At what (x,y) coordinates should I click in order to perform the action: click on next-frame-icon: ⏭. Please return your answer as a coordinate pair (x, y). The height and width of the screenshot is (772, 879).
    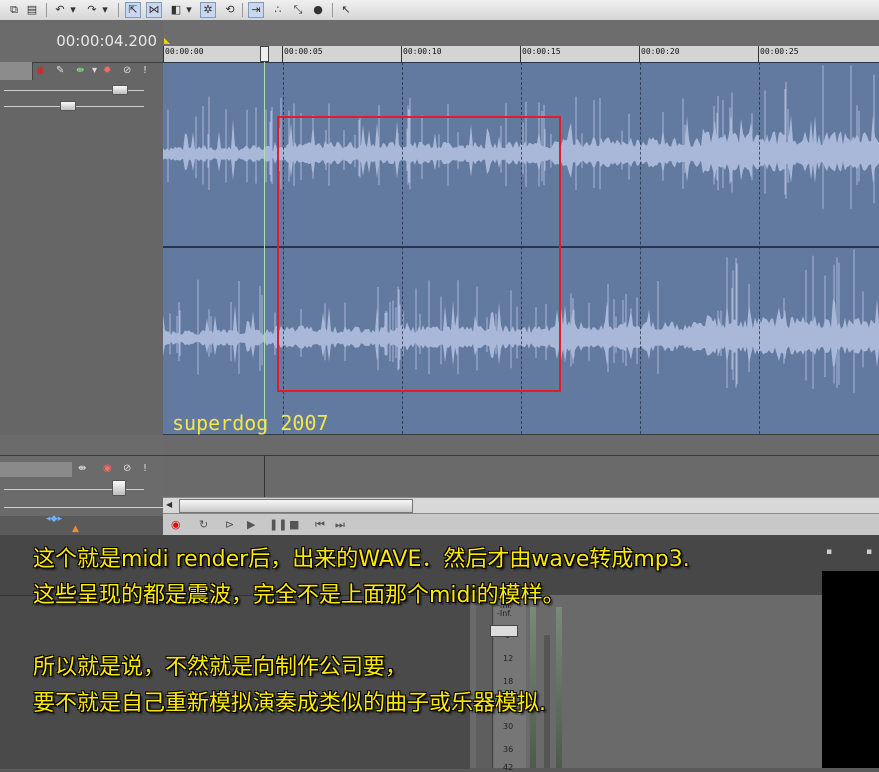
    Looking at the image, I should click on (340, 525).